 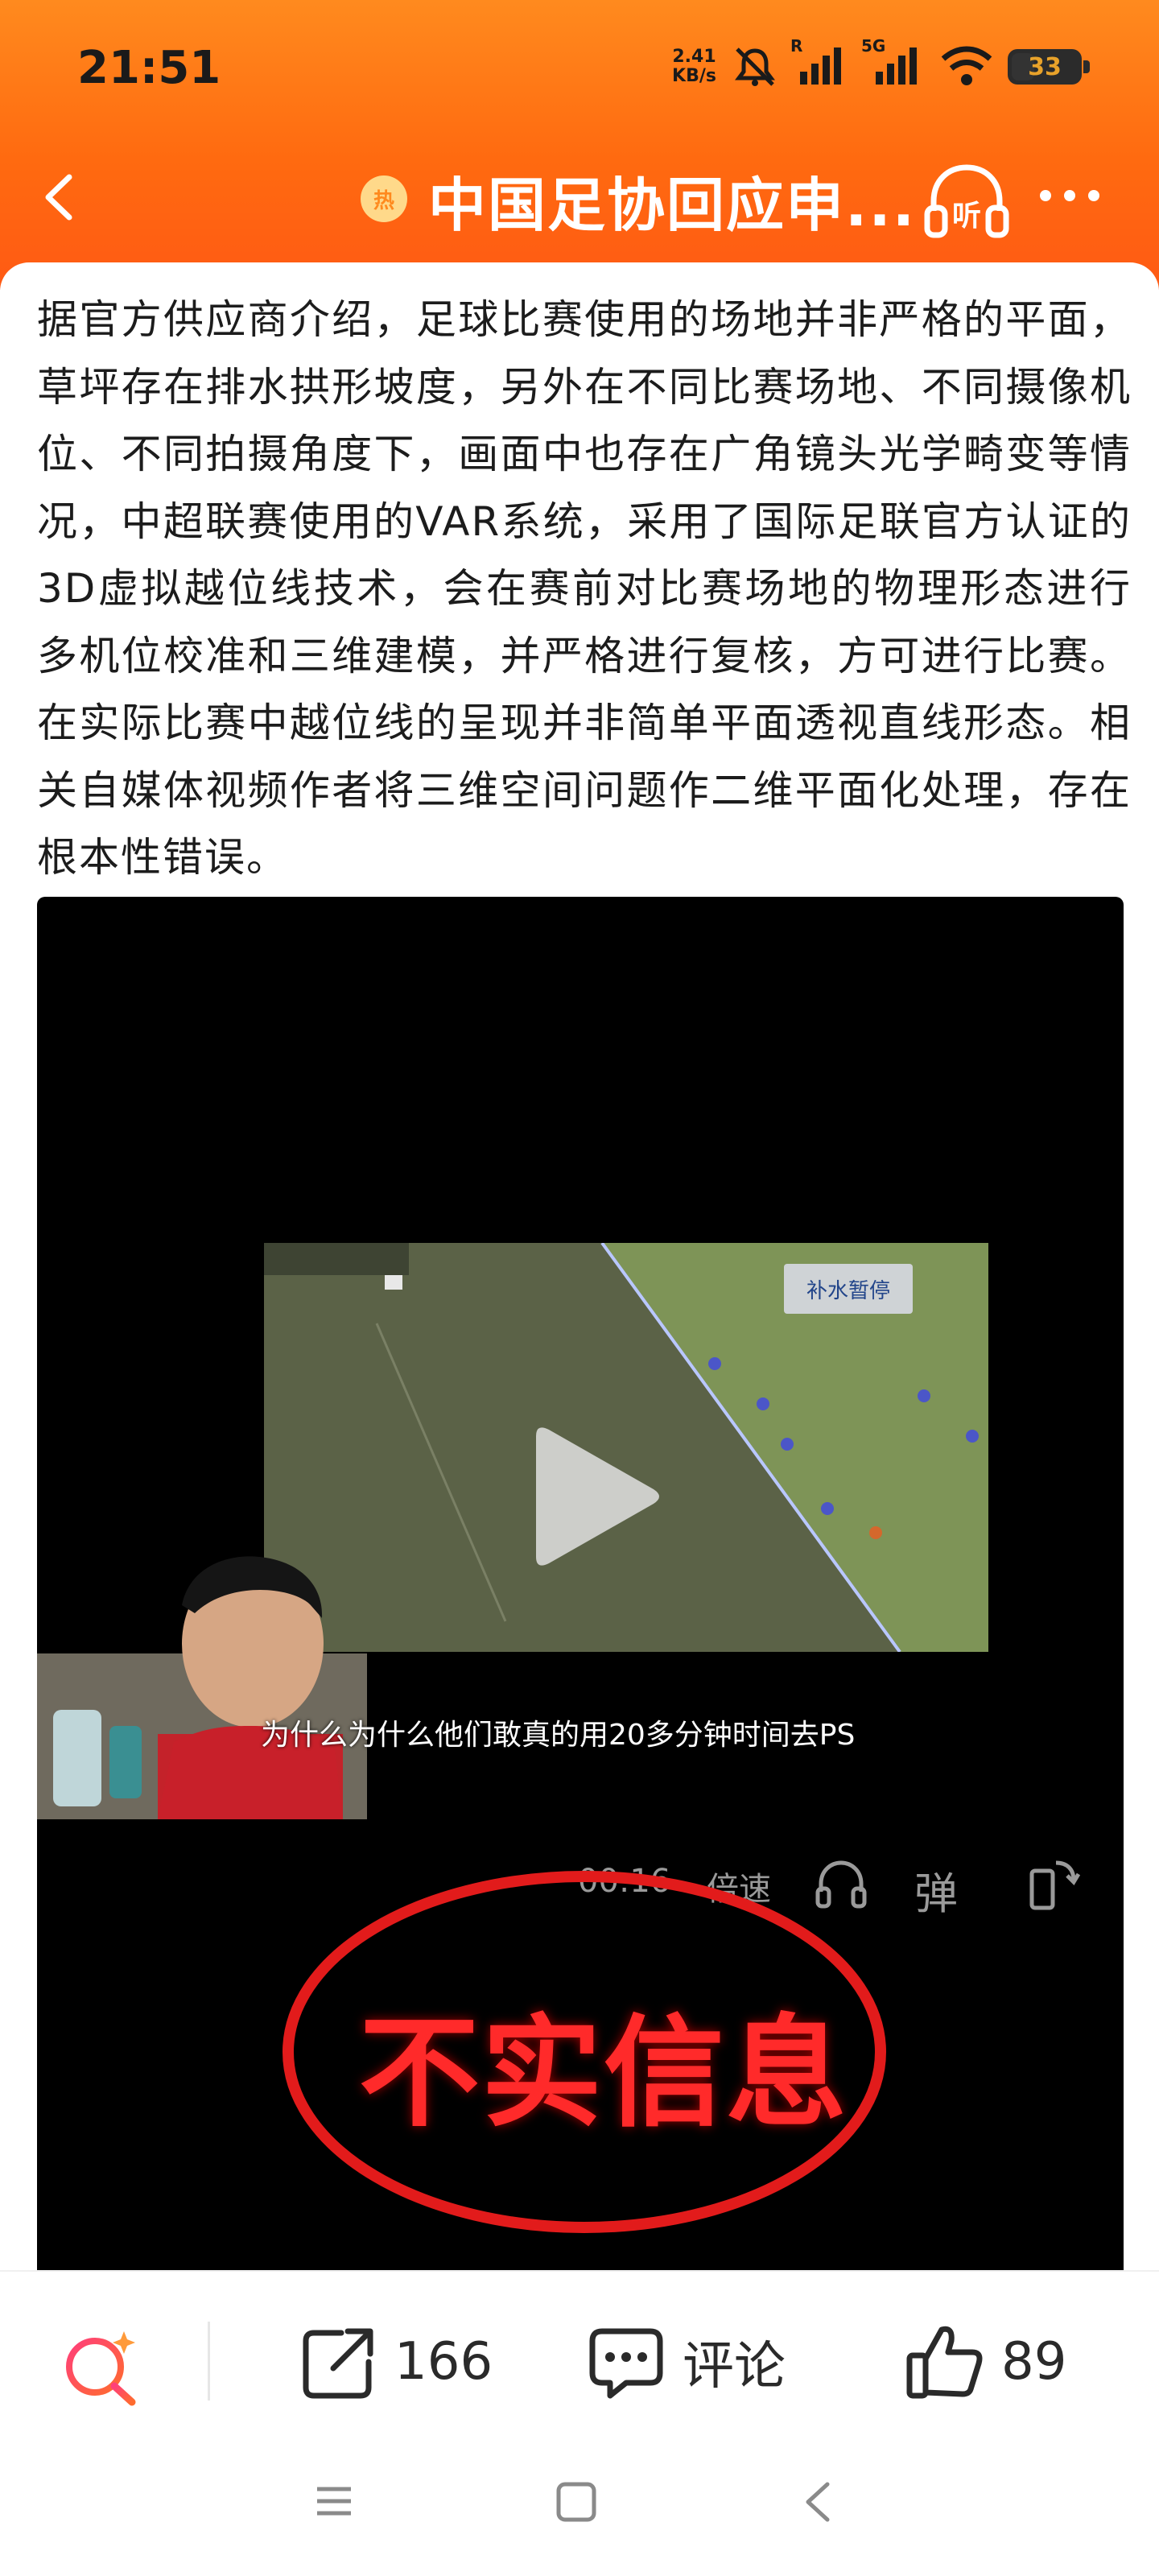 What do you see at coordinates (936, 1890) in the screenshot?
I see `danmu-button: 弹` at bounding box center [936, 1890].